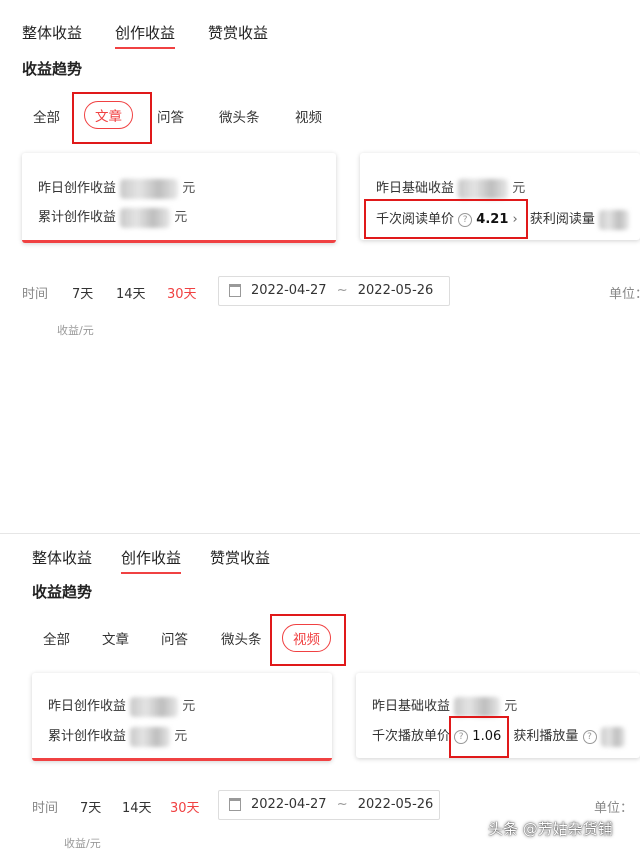 This screenshot has width=640, height=852. Describe the element at coordinates (446, 219) in the screenshot. I see `highlight-box-read-price` at that location.